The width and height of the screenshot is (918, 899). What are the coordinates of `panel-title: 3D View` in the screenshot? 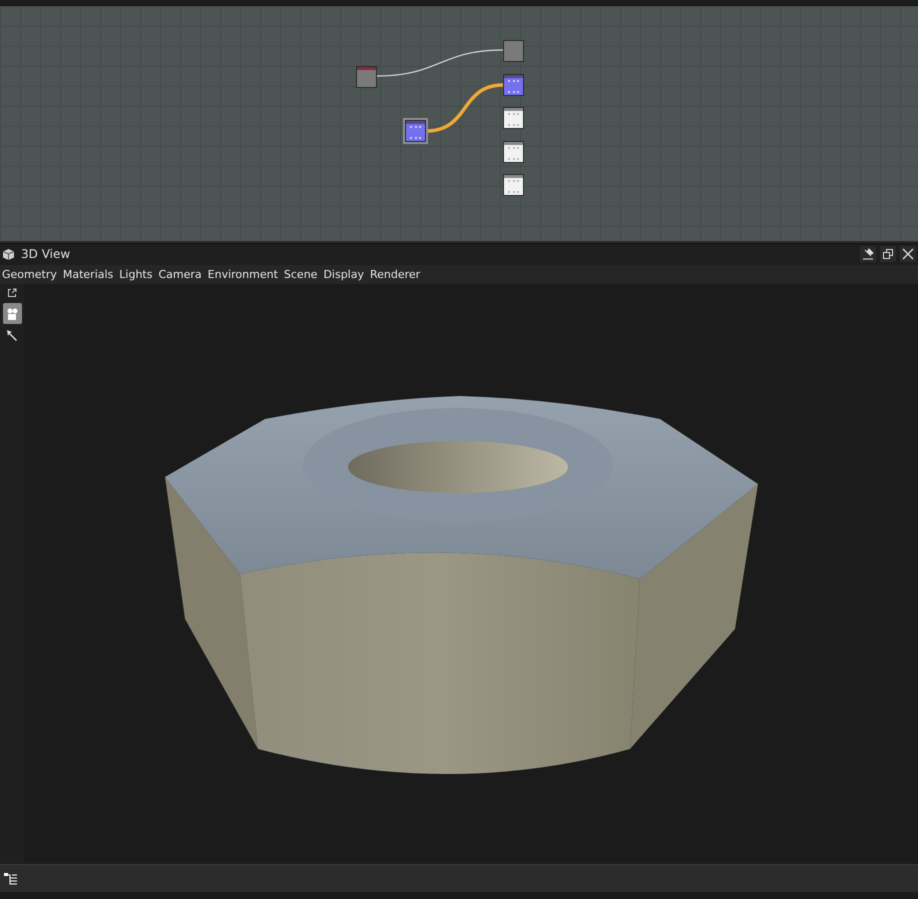 It's located at (45, 254).